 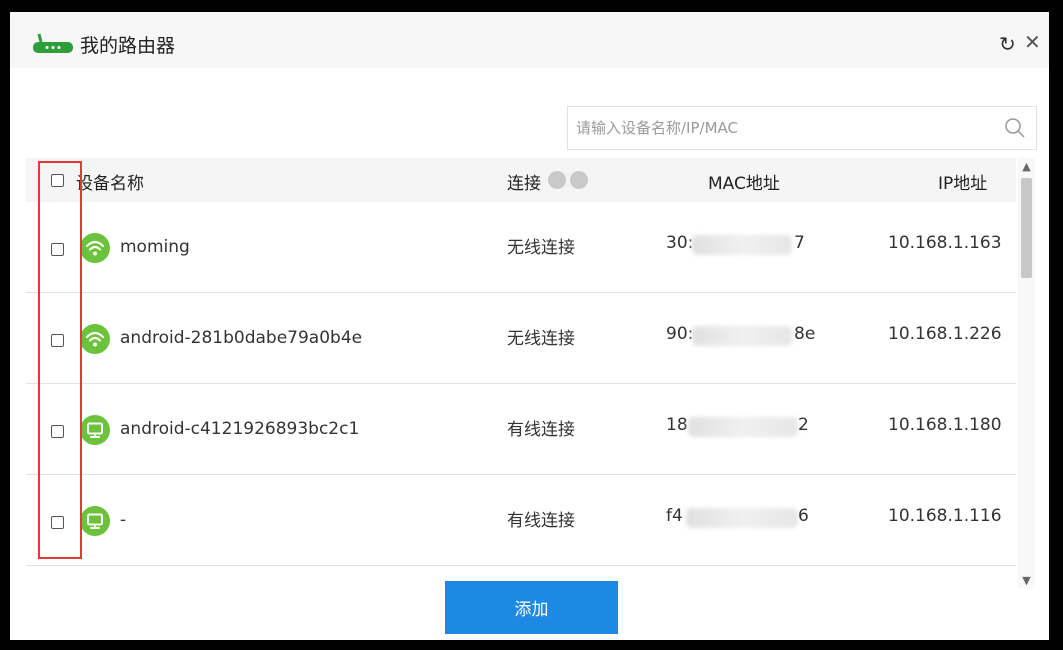 I want to click on add-button: 添加, so click(x=531, y=607).